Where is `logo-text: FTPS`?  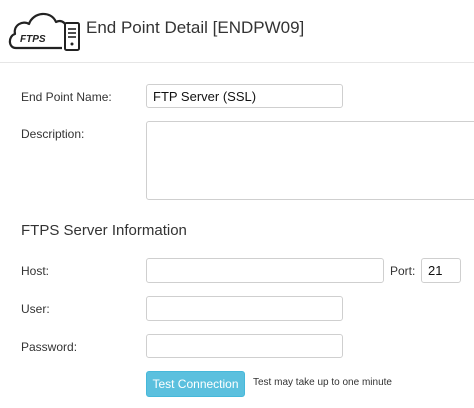 logo-text: FTPS is located at coordinates (33, 39).